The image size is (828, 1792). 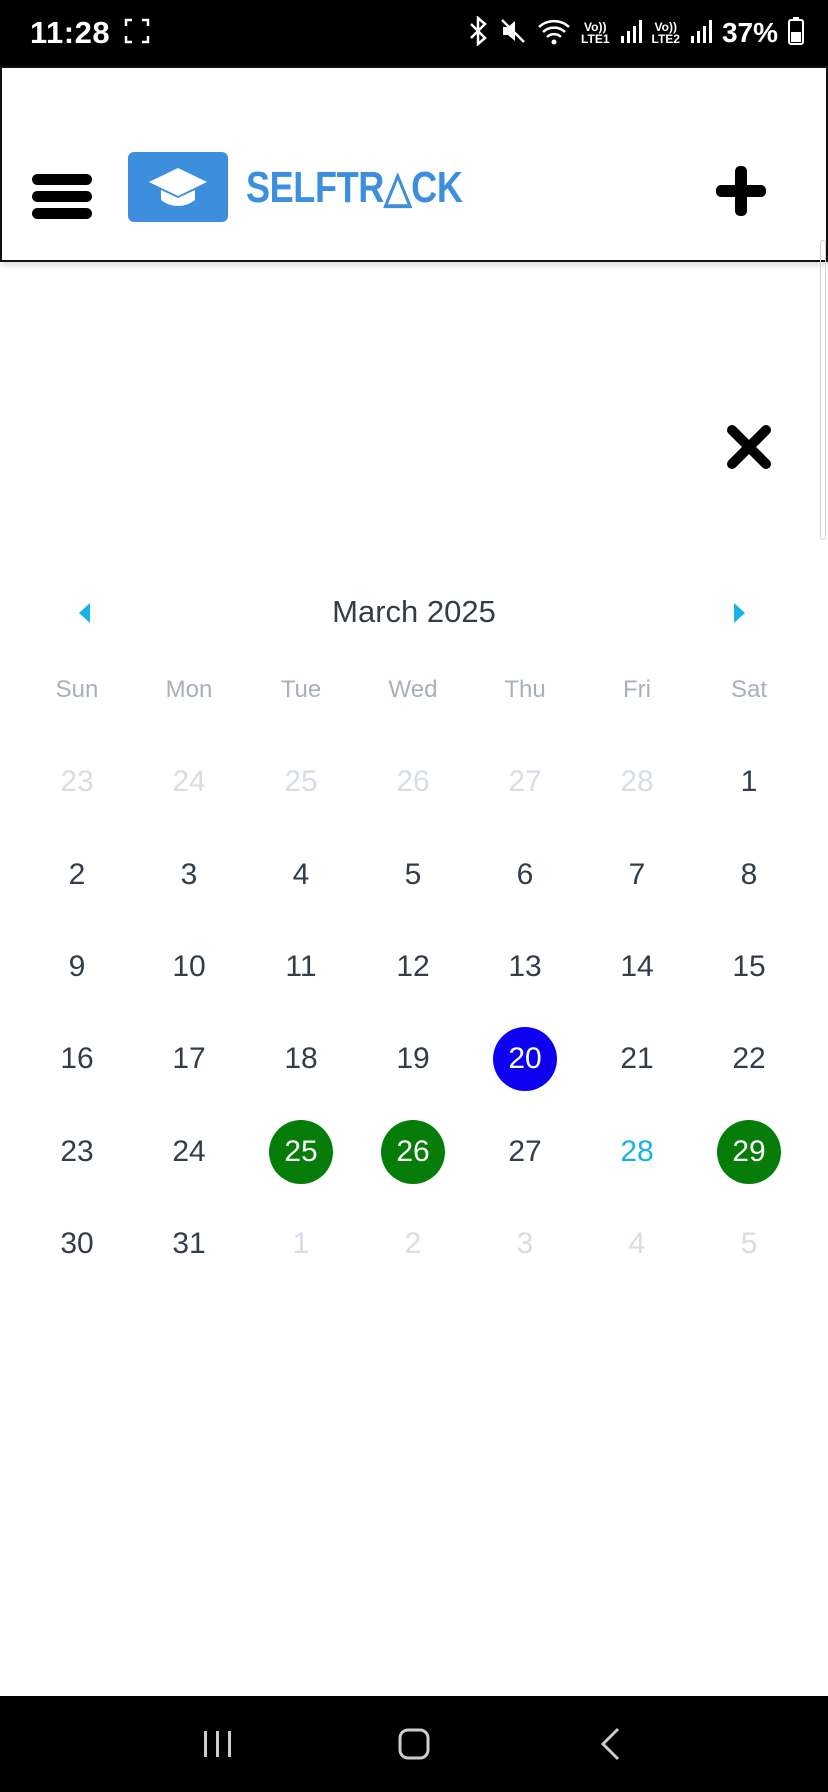 I want to click on day-cell: 30, so click(x=77, y=1244).